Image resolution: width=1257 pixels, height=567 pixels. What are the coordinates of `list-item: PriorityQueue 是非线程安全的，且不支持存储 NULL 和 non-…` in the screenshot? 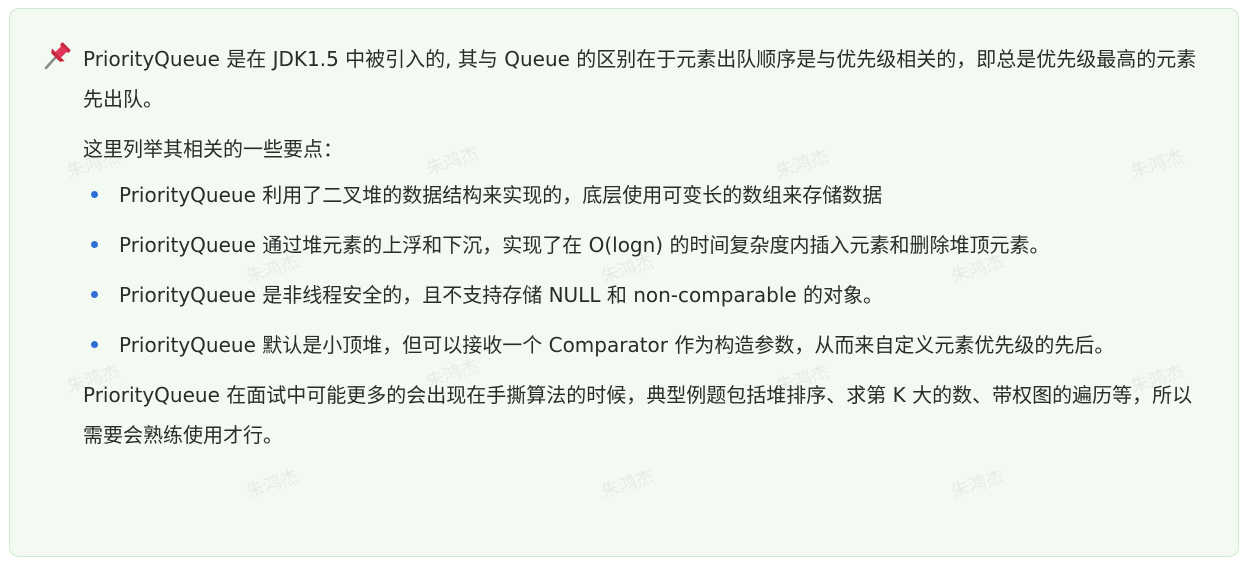 It's located at (645, 295).